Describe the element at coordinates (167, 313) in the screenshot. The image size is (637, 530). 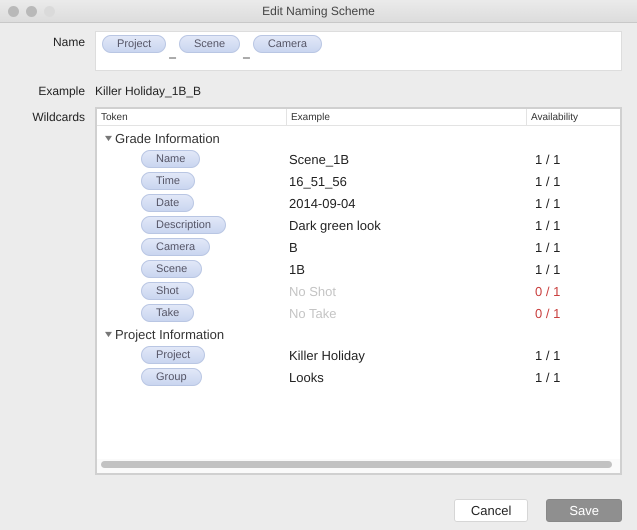
I see `token-pill: Take` at that location.